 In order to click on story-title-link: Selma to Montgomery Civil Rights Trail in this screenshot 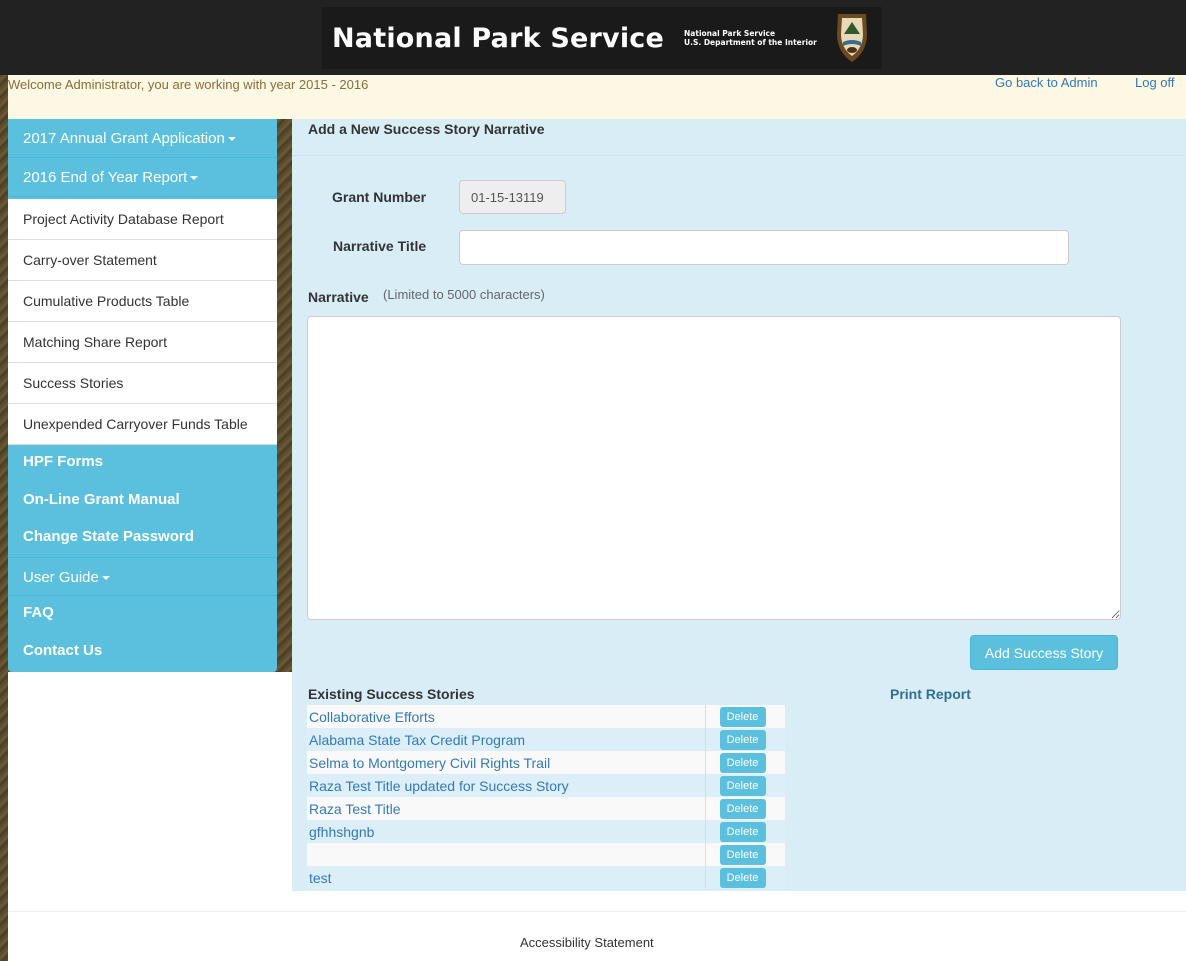, I will do `click(506, 762)`.